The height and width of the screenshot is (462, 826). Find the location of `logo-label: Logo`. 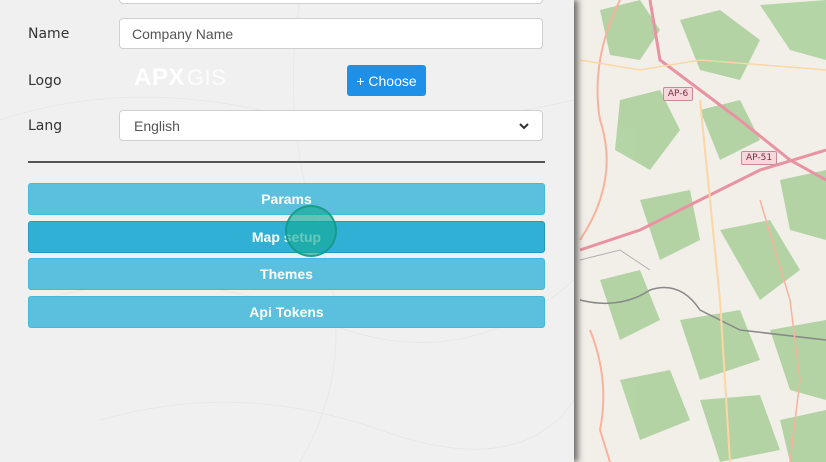

logo-label: Logo is located at coordinates (45, 81).